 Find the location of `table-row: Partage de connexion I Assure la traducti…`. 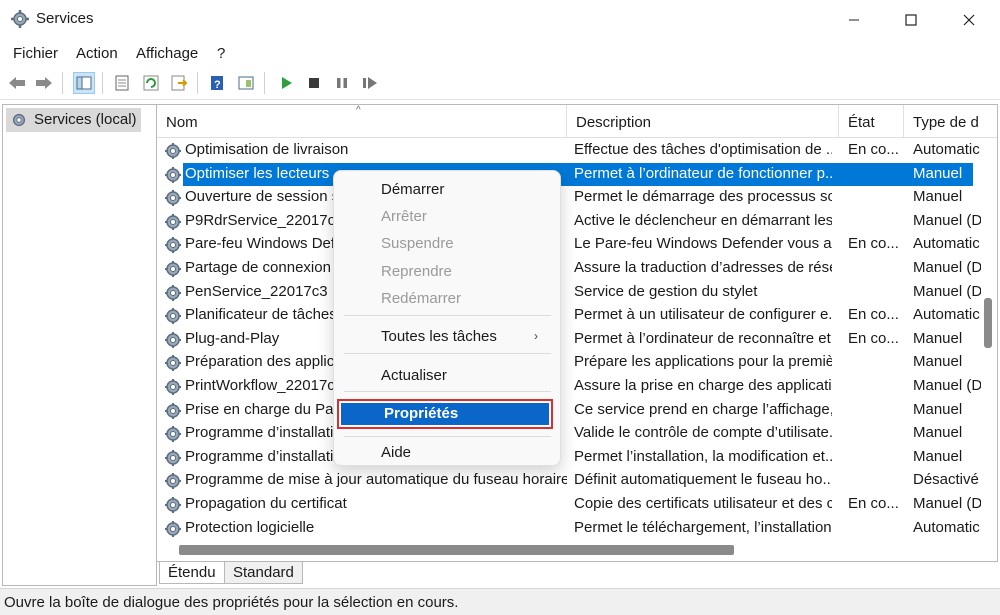

table-row: Partage de connexion I Assure la traducti… is located at coordinates (569, 269).